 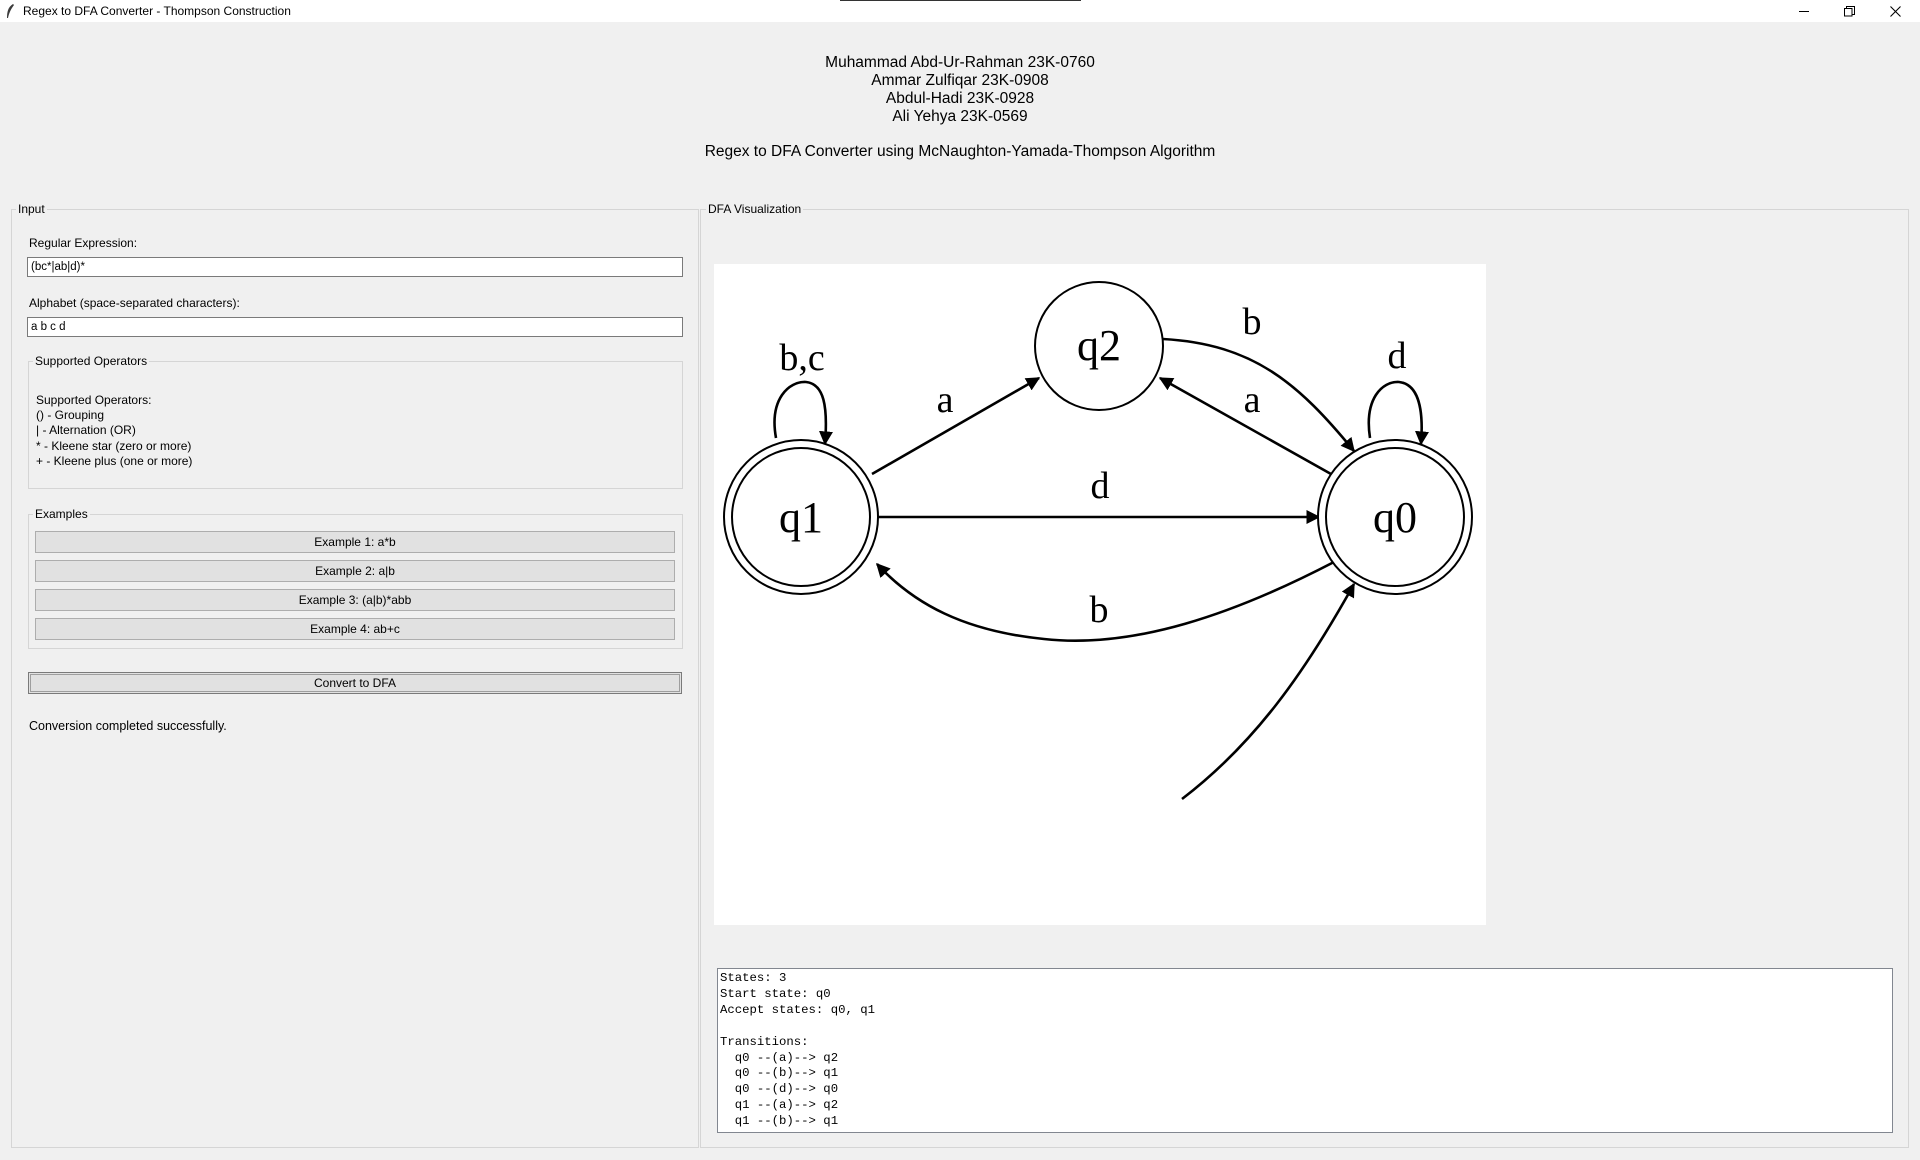 I want to click on author-line: Ali Yehya 23K-0569, so click(x=960, y=116).